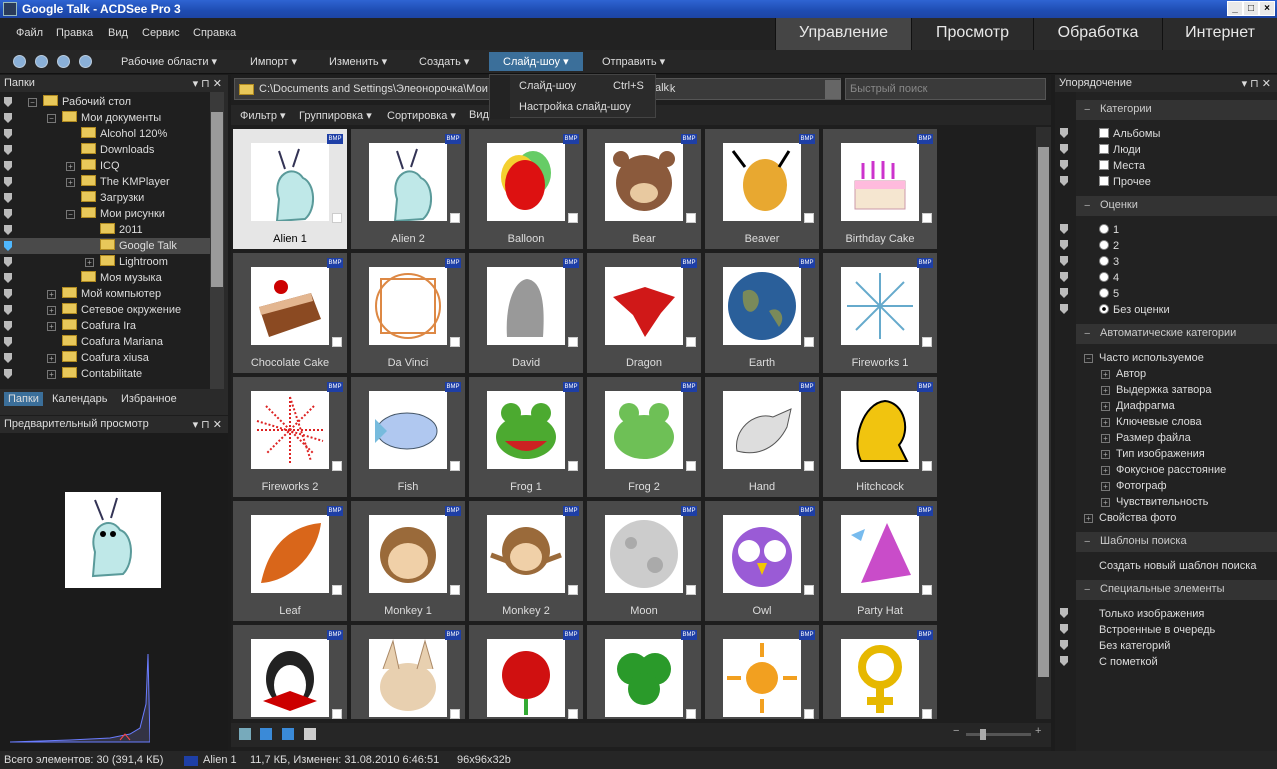 The height and width of the screenshot is (769, 1277). Describe the element at coordinates (526, 437) in the screenshot. I see `thumbnail-item: BMP Frog 1` at that location.